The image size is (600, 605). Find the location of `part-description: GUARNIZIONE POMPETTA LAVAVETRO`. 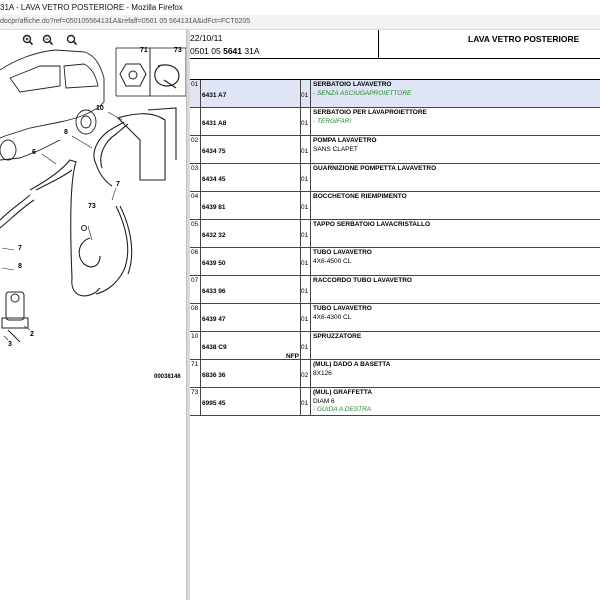

part-description: GUARNIZIONE POMPETTA LAVAVETRO is located at coordinates (374, 168).